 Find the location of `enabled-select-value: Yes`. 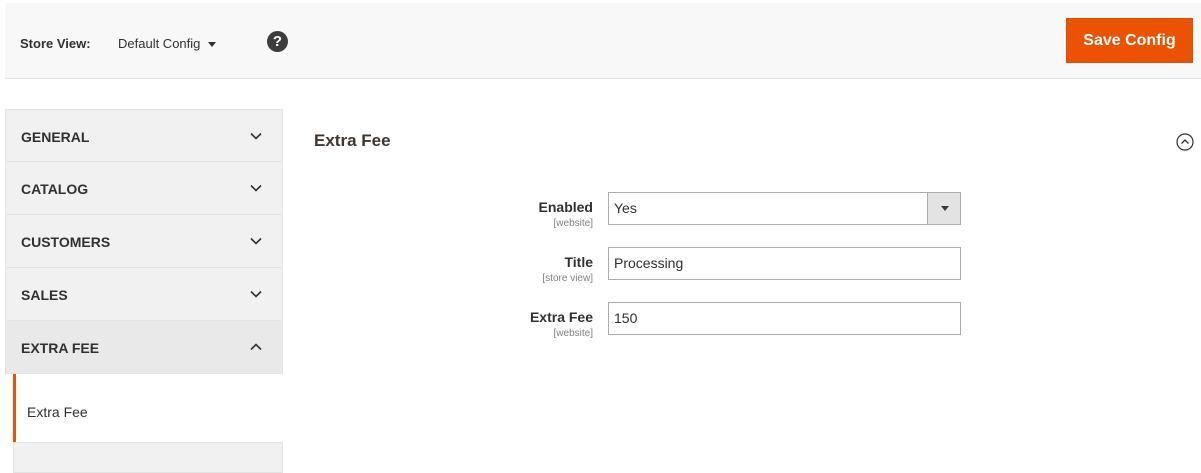

enabled-select-value: Yes is located at coordinates (625, 208).